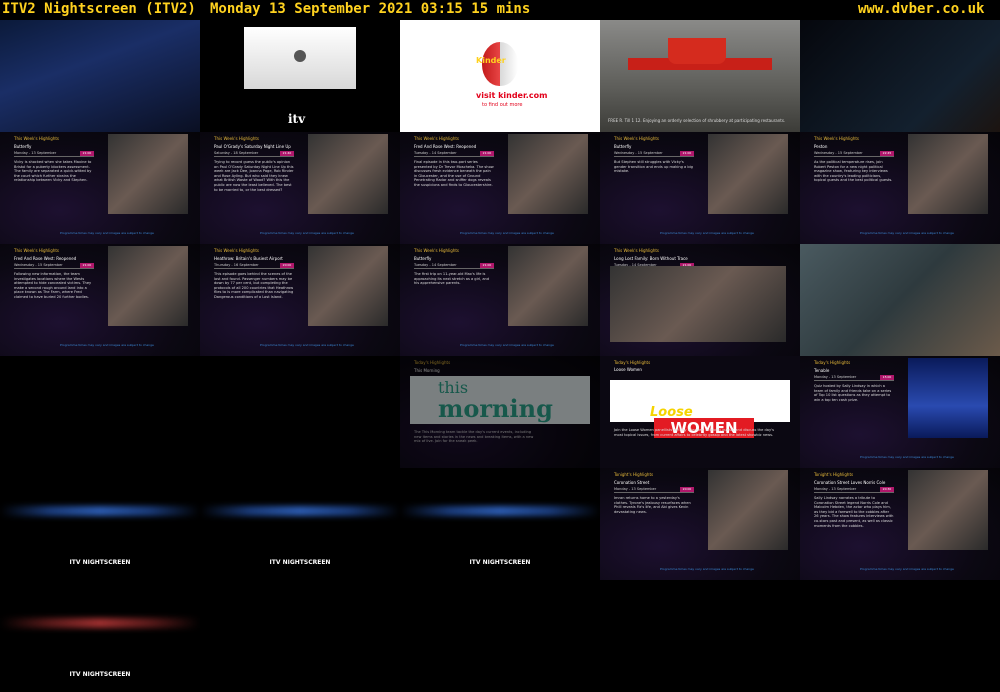  What do you see at coordinates (628, 369) in the screenshot?
I see `programme-title: Loose Women` at bounding box center [628, 369].